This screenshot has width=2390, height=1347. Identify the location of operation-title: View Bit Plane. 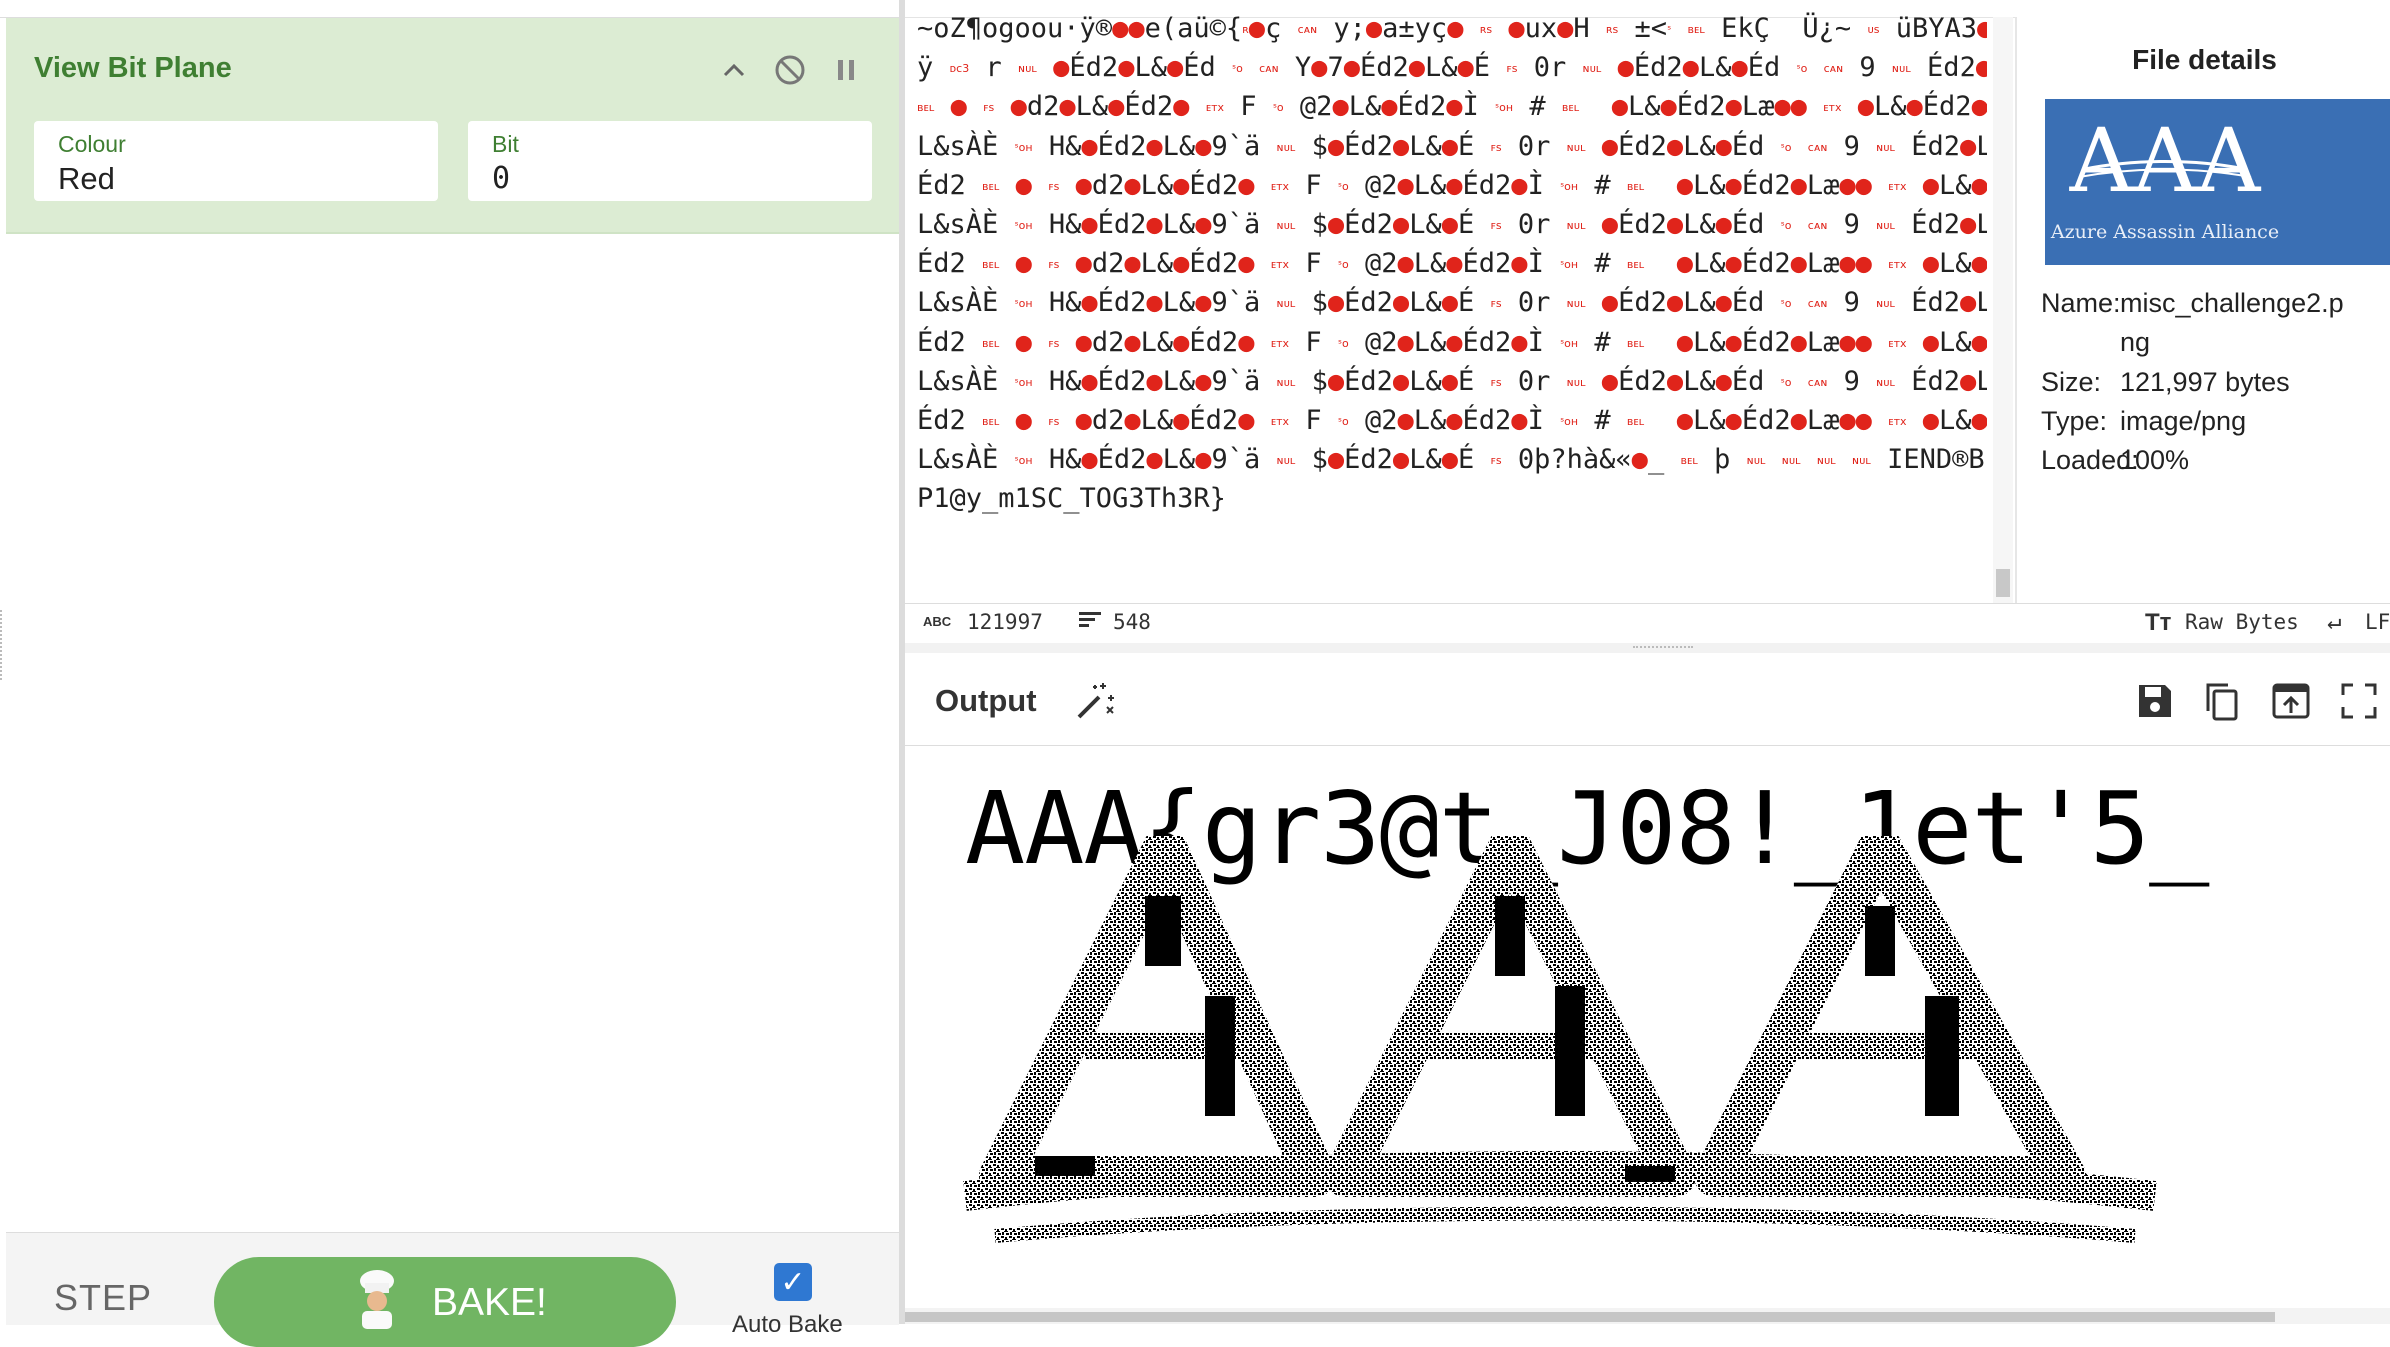
(133, 68).